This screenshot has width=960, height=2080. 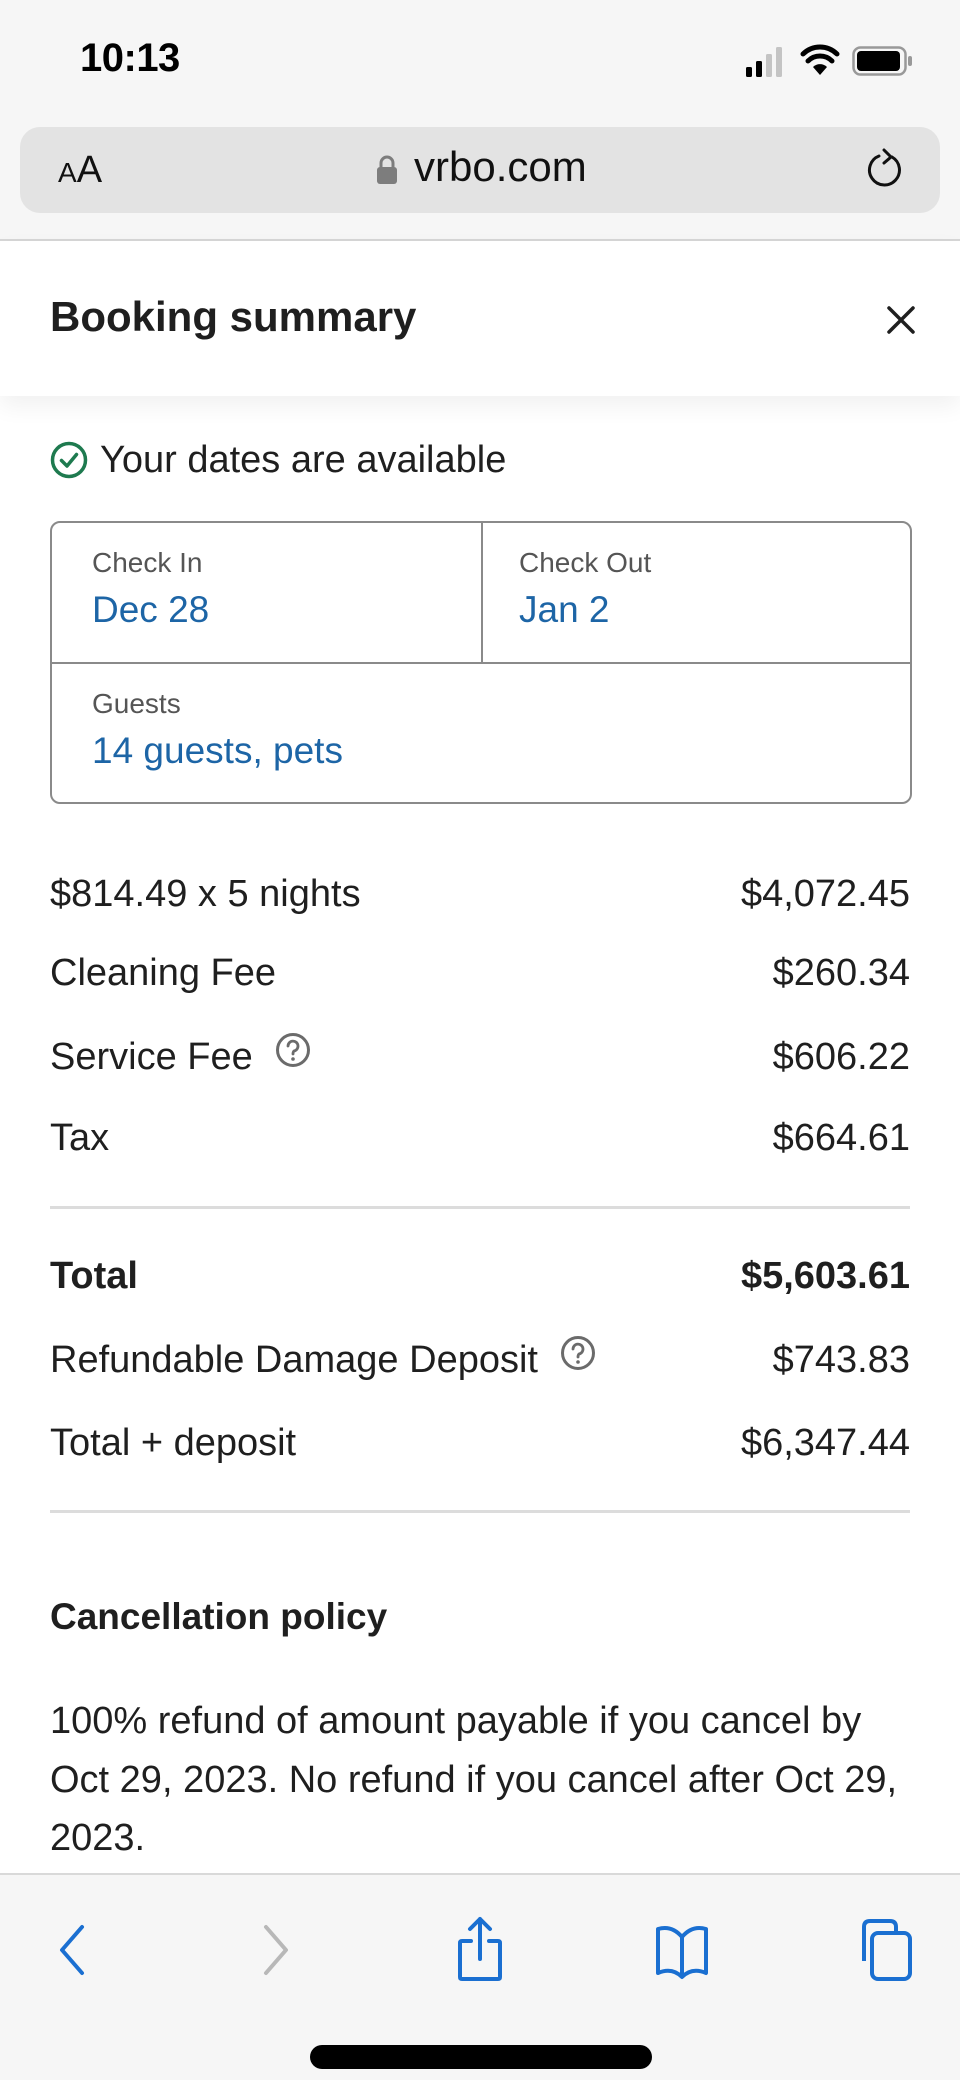 I want to click on deposit-amount: $743.83, so click(x=841, y=1359).